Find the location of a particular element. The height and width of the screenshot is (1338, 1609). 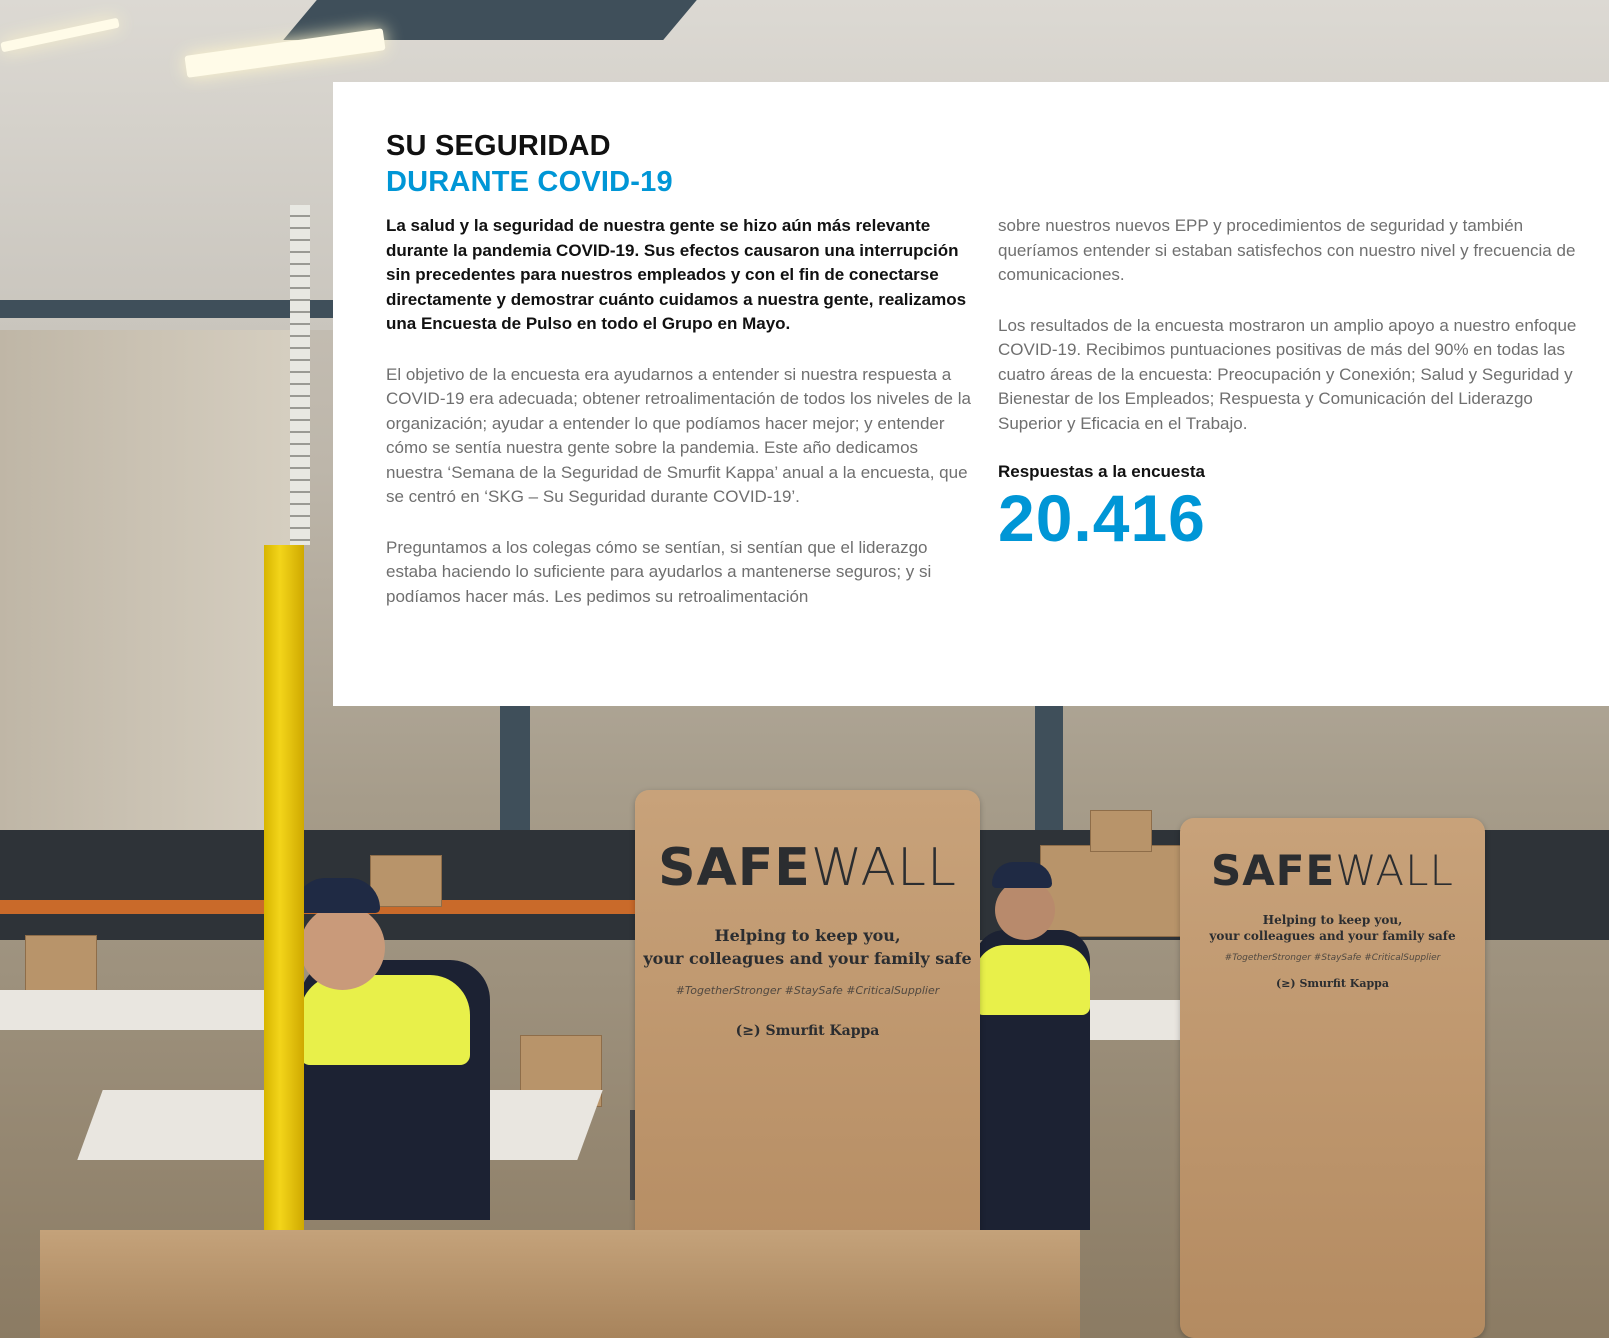

stat-label: Respuestas a la encuesta is located at coordinates (1101, 471).